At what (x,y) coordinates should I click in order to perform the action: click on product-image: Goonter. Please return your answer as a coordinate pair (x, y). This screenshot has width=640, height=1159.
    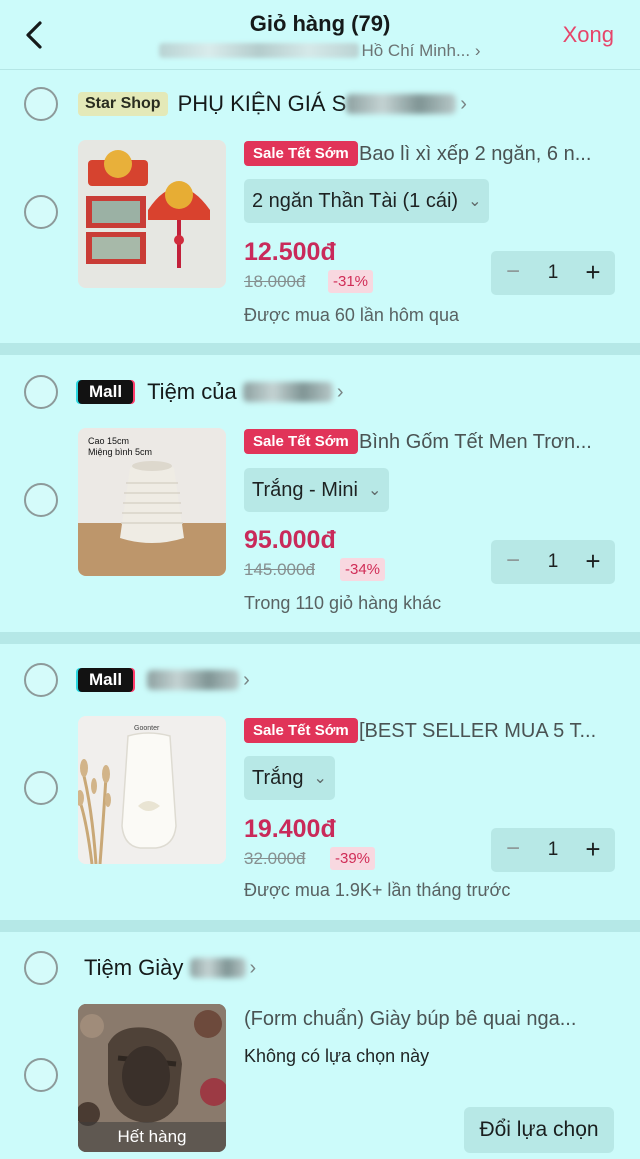
    Looking at the image, I should click on (152, 790).